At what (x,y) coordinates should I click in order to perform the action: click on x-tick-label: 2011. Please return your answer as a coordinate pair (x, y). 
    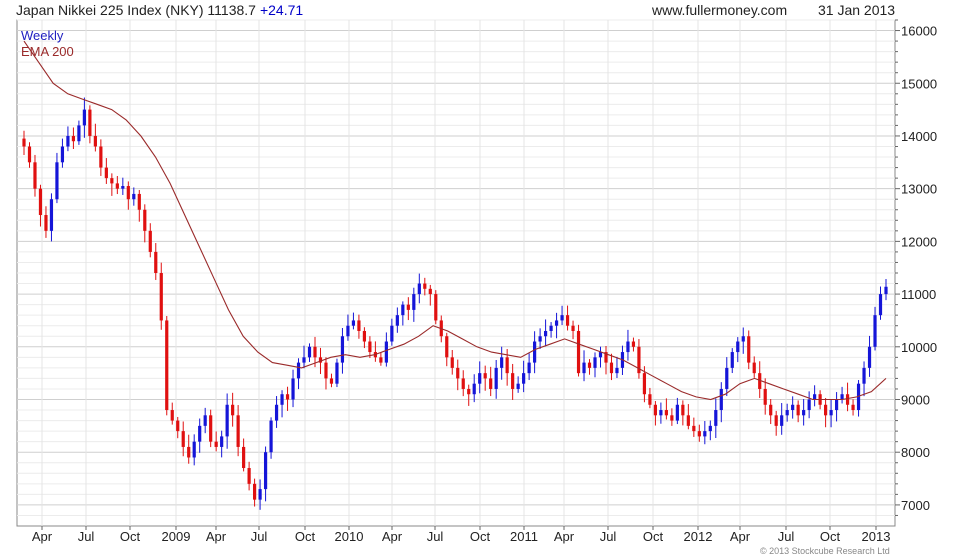
    Looking at the image, I should click on (524, 536).